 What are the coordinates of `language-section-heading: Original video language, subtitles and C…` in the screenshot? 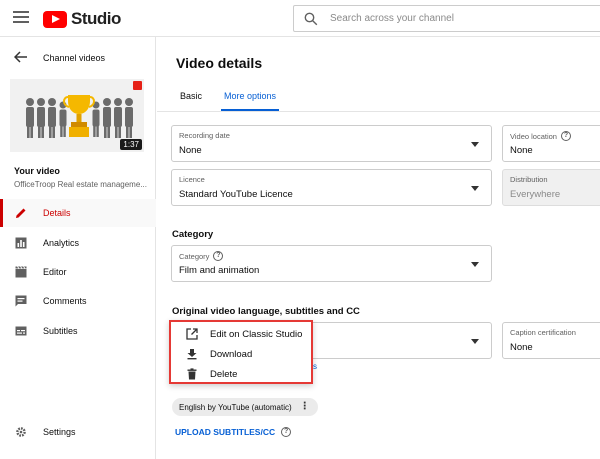 It's located at (266, 311).